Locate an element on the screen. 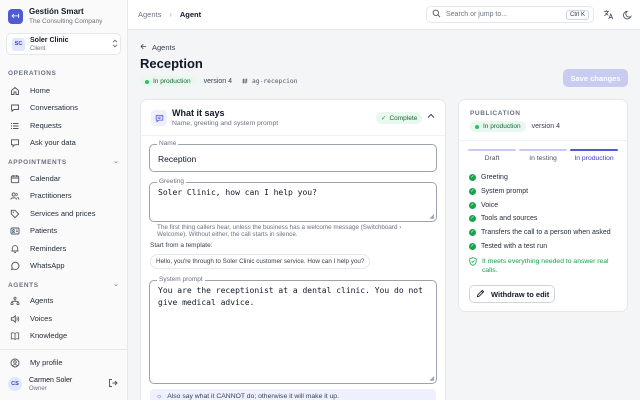 The image size is (640, 400). status-badge: In production is located at coordinates (498, 126).